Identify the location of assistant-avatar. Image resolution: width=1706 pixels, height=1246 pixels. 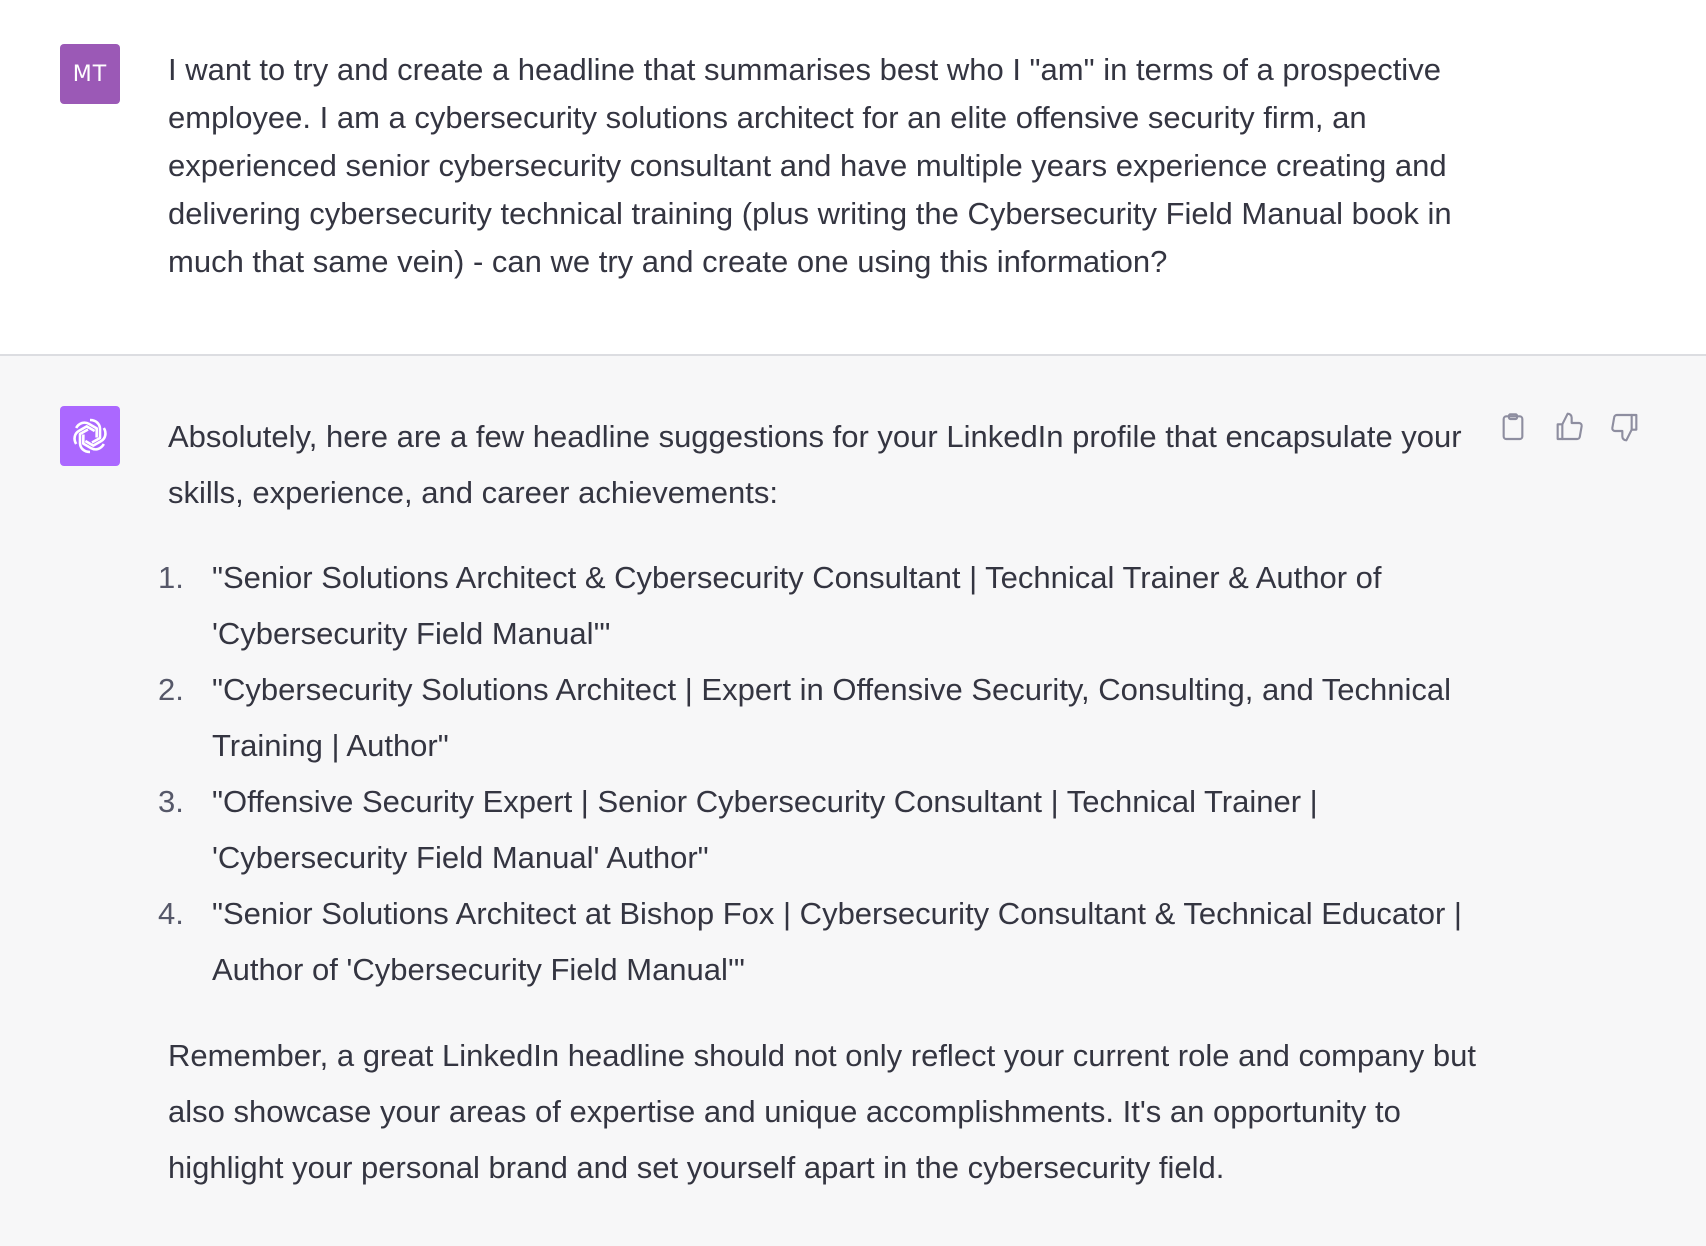
(90, 436).